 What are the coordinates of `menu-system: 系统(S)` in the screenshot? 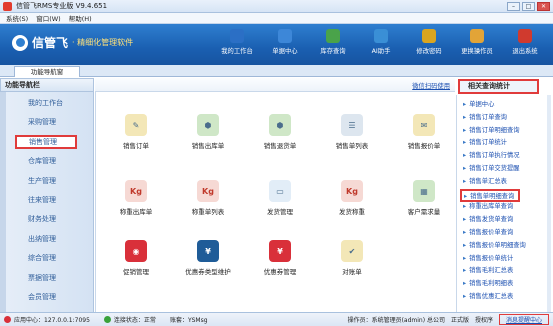 It's located at (17, 18).